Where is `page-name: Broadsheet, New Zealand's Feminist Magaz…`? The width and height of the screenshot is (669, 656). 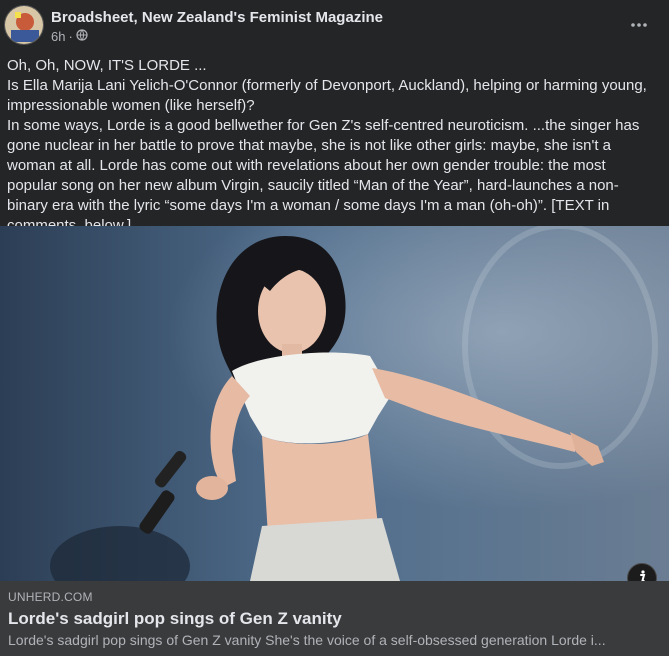 page-name: Broadsheet, New Zealand's Feminist Magaz… is located at coordinates (217, 17).